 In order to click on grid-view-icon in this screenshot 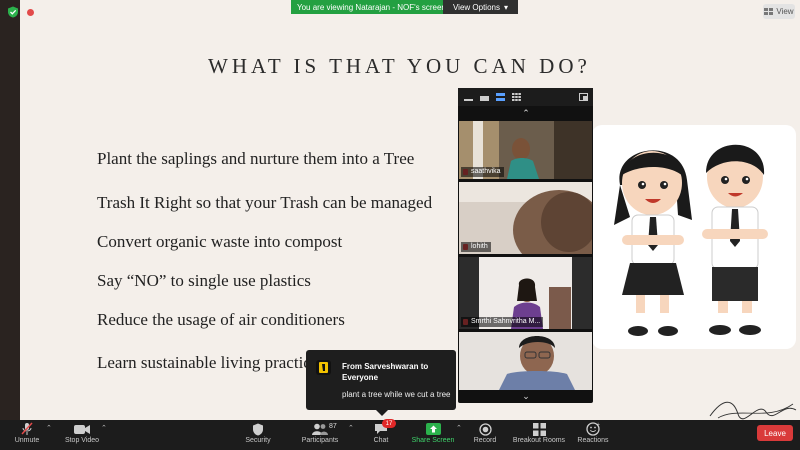, I will do `click(769, 11)`.